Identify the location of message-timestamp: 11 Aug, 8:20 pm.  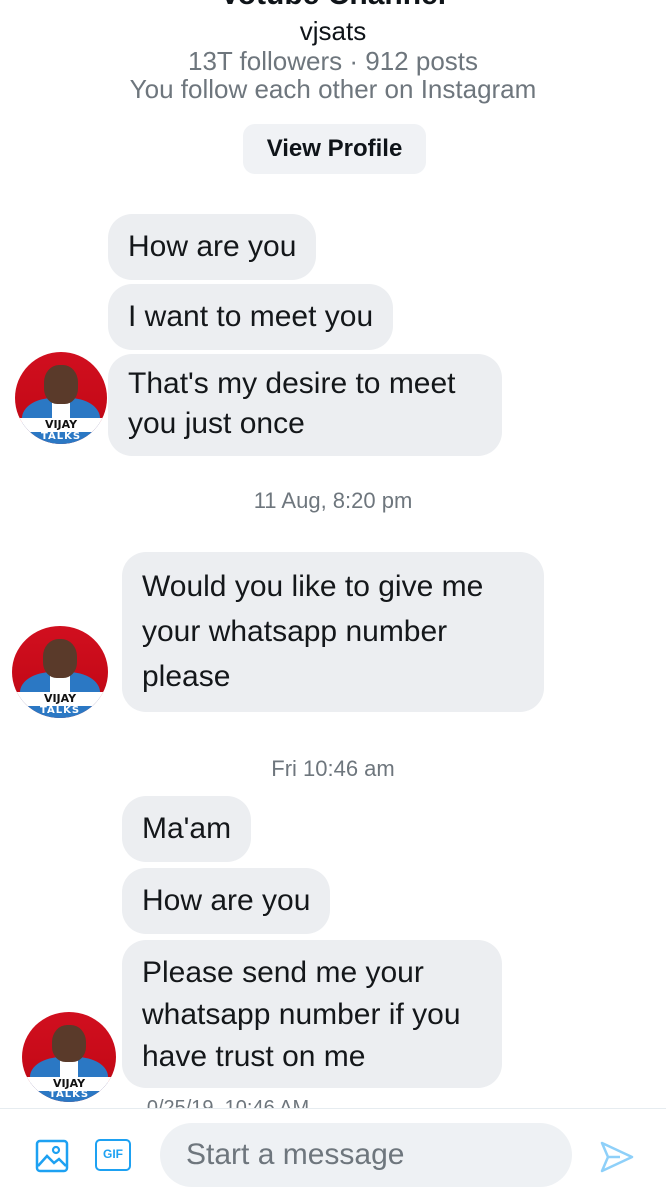
(333, 500).